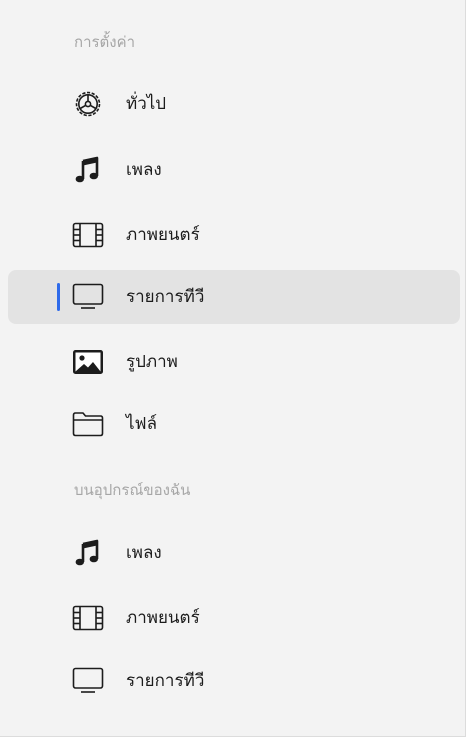  What do you see at coordinates (132, 490) in the screenshot?
I see `section-header-on-my-device: บนอุปกรณ์ของฉัน` at bounding box center [132, 490].